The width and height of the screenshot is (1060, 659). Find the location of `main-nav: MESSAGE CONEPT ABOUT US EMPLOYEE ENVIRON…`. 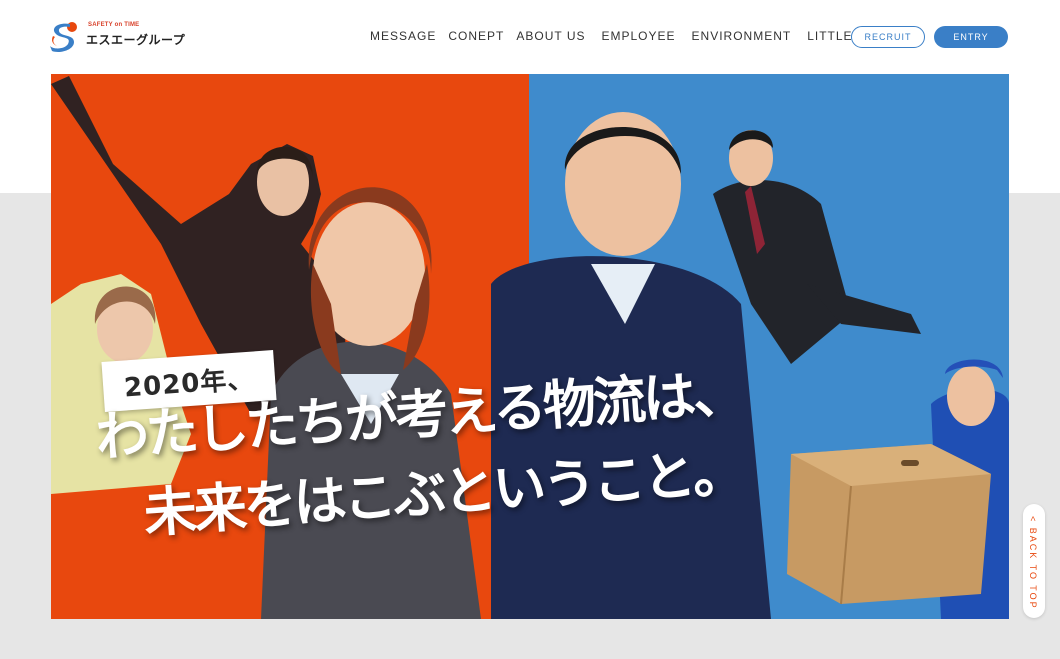

main-nav: MESSAGE CONEPT ABOUT US EMPLOYEE ENVIRON… is located at coordinates (639, 36).